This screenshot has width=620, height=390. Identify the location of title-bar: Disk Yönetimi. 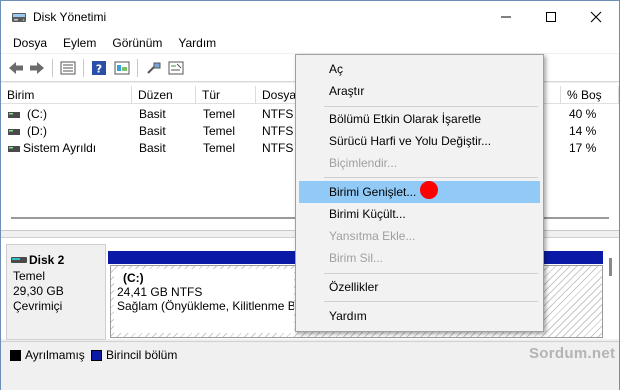
(310, 17).